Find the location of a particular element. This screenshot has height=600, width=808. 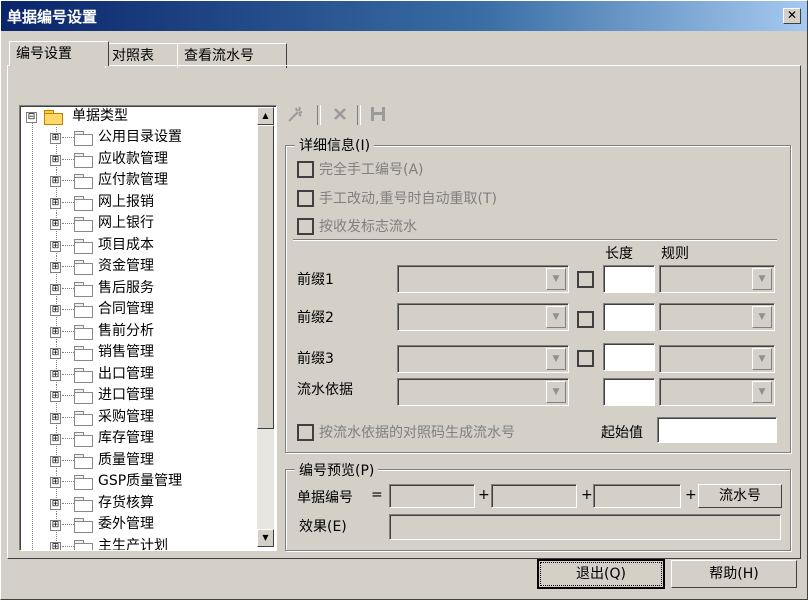

tree-item-label: 项目成本 is located at coordinates (126, 244).